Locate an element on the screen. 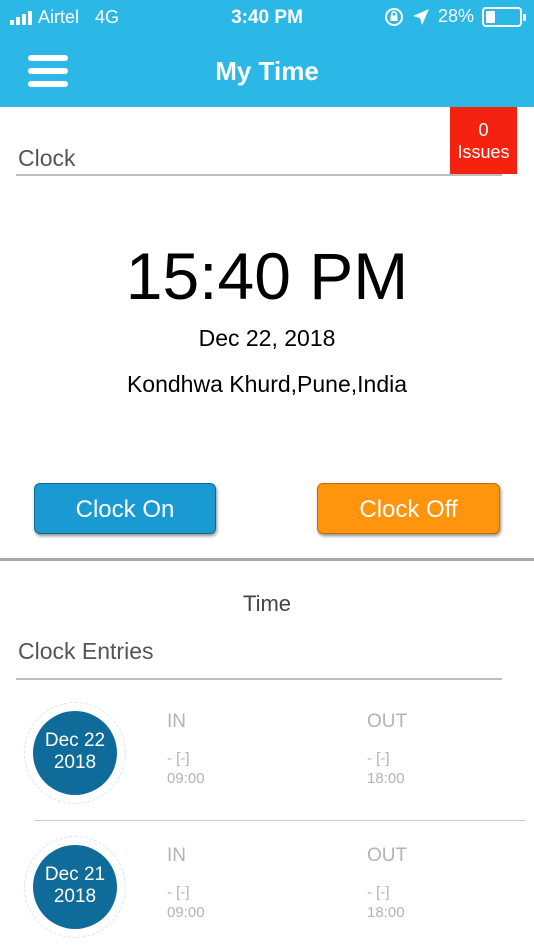 The image size is (534, 950). clock-section-rule is located at coordinates (259, 175).